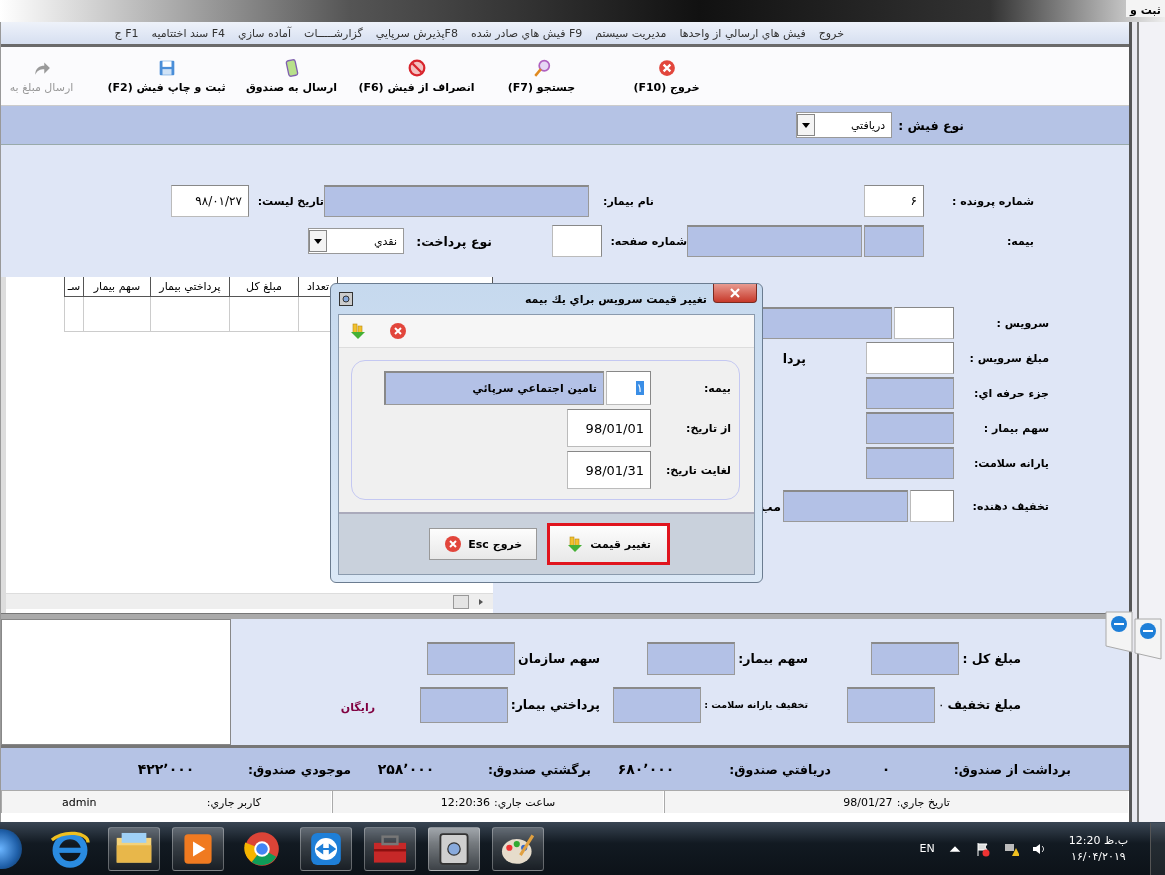 The width and height of the screenshot is (1165, 875). I want to click on service-field-label: يارانه سلامت:, so click(1010, 463).